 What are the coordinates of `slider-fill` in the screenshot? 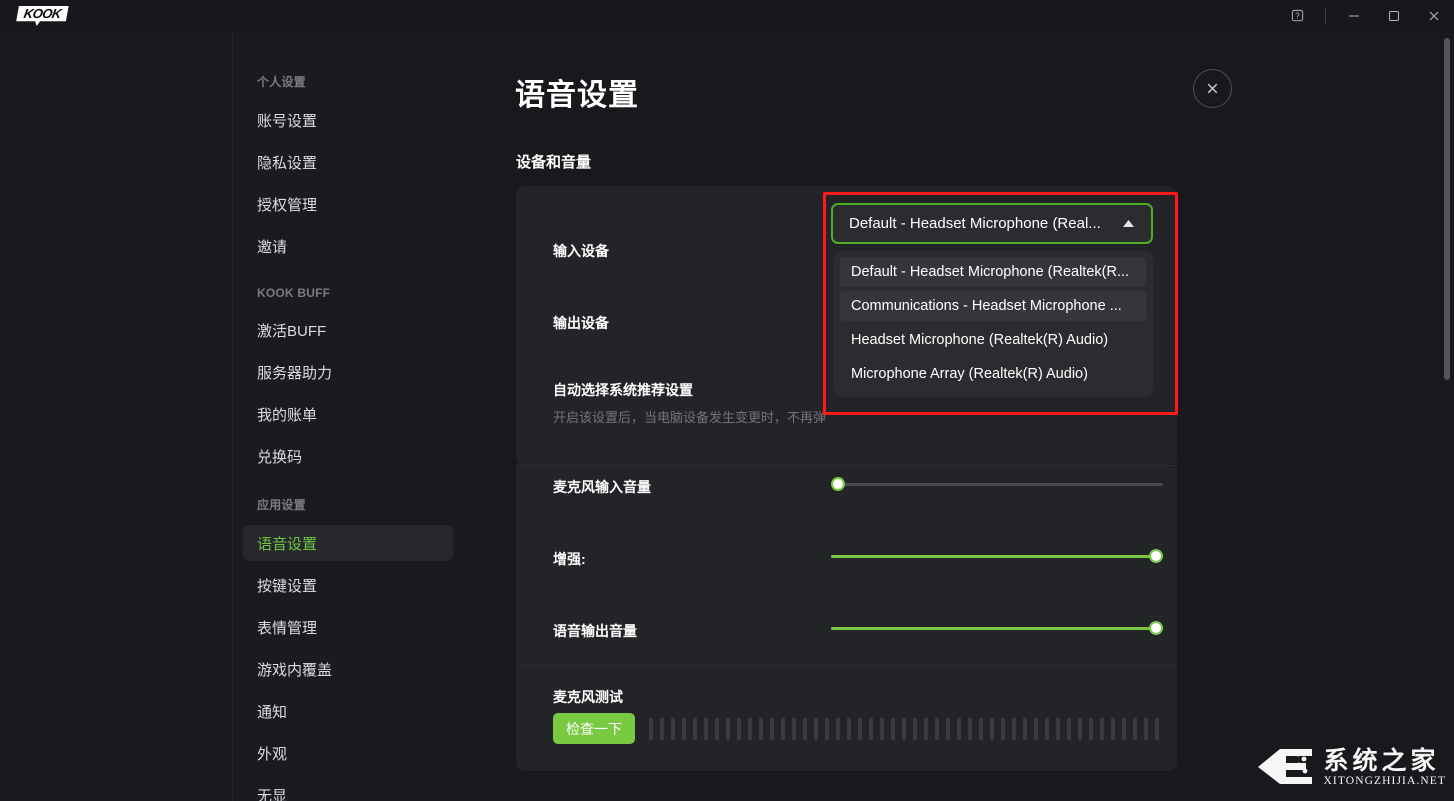 It's located at (997, 628).